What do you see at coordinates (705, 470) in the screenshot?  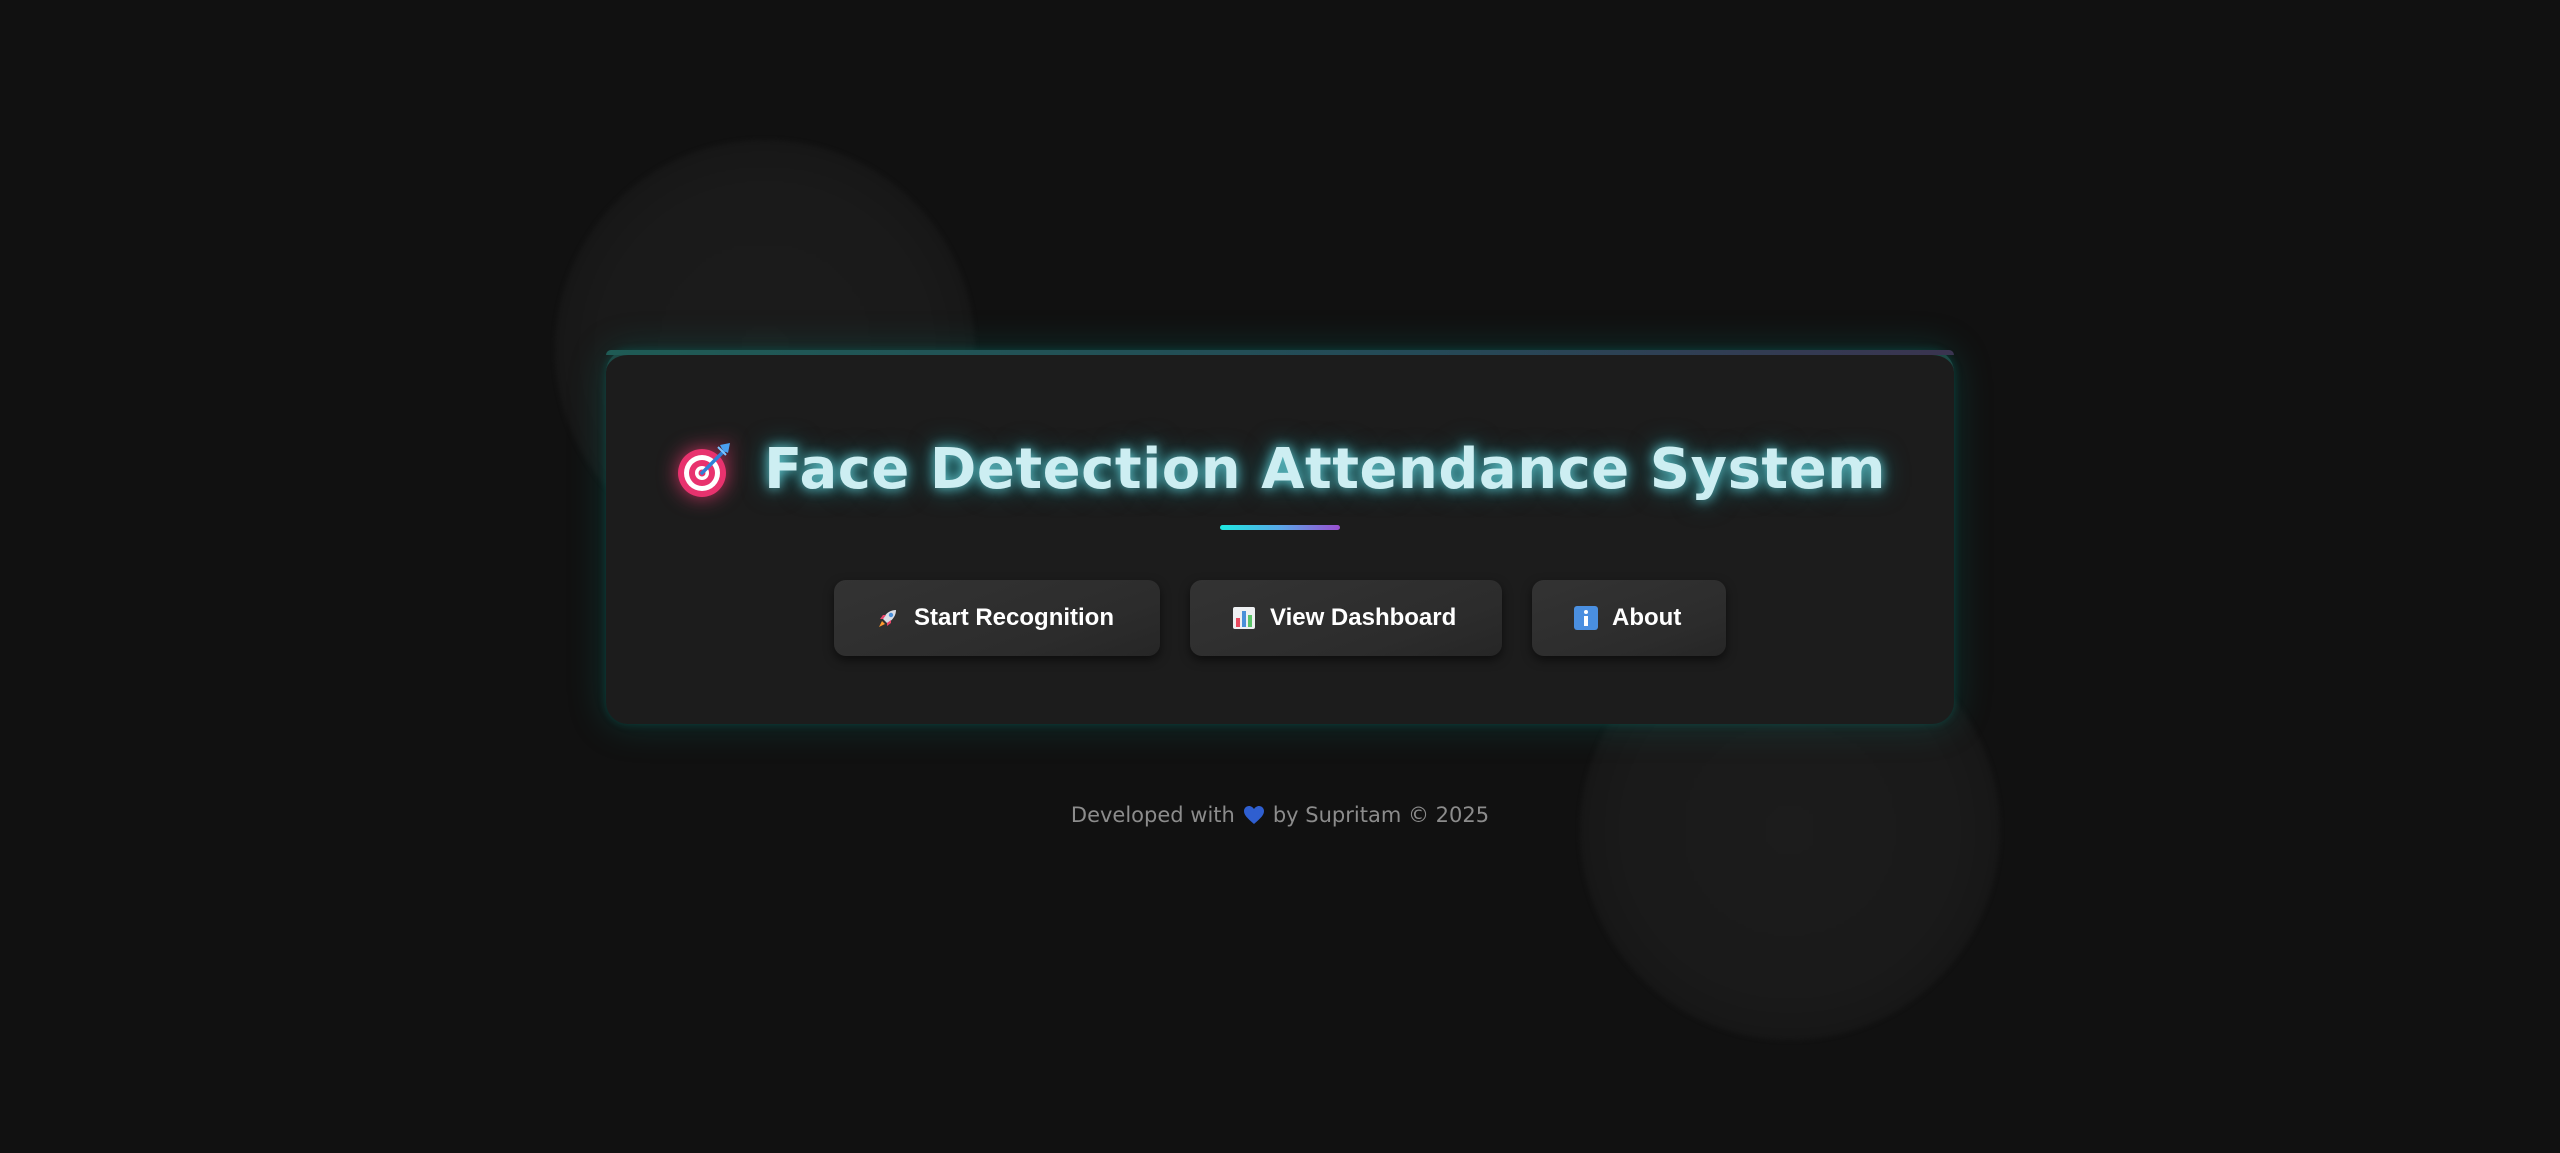 I see `target-icon` at bounding box center [705, 470].